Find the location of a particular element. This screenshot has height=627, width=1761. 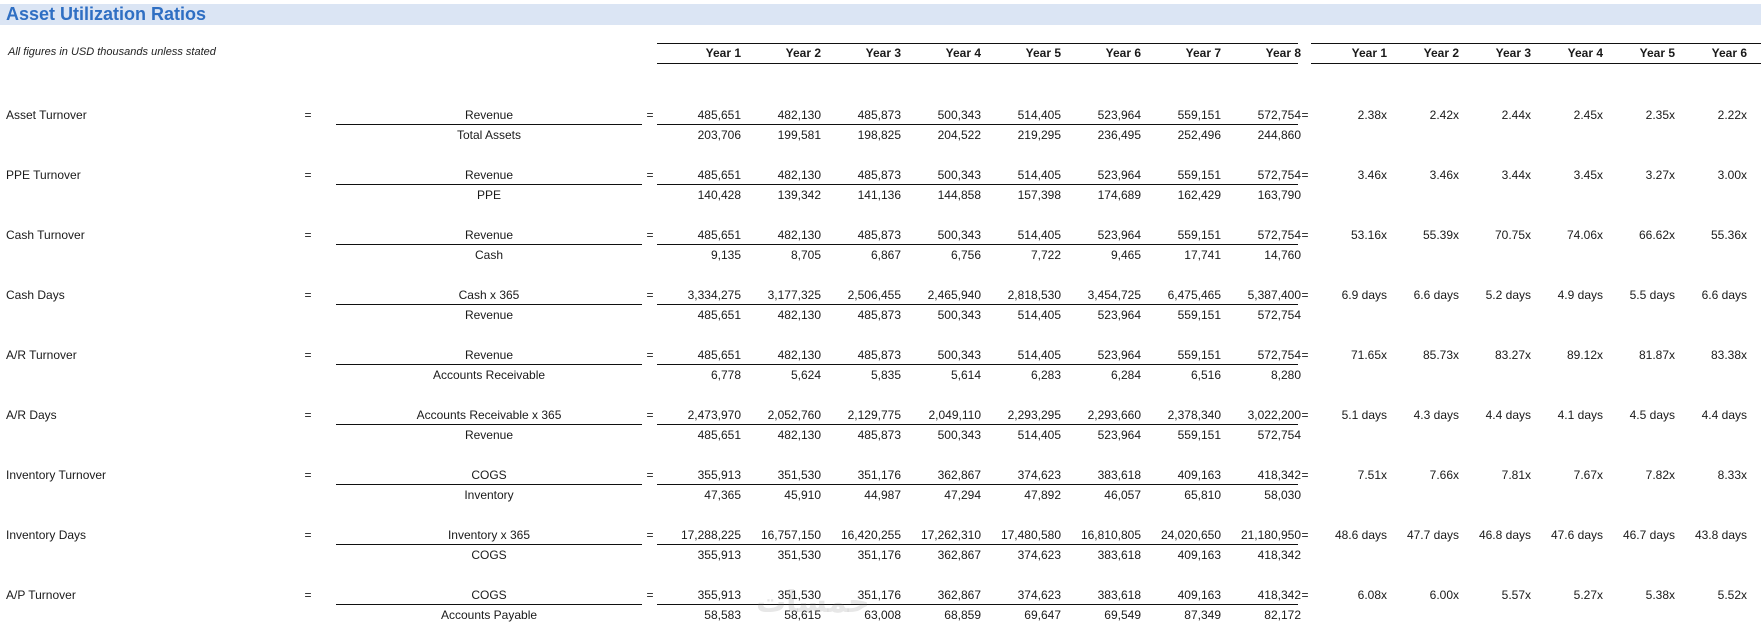

denominator-value: 500,343 is located at coordinates (959, 315).